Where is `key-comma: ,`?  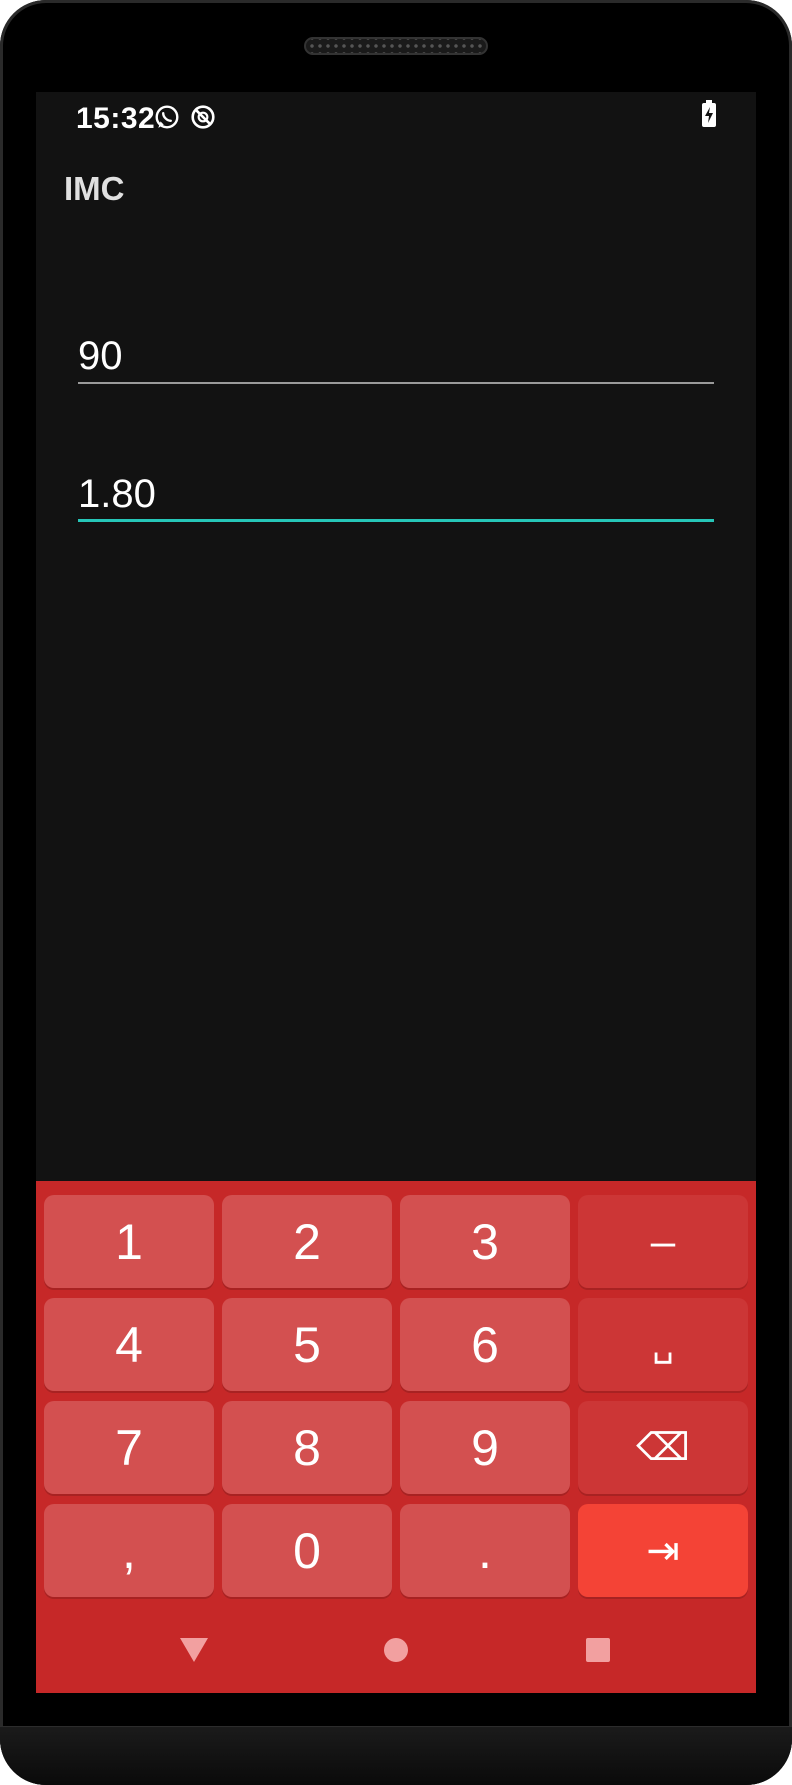 key-comma: , is located at coordinates (129, 1550).